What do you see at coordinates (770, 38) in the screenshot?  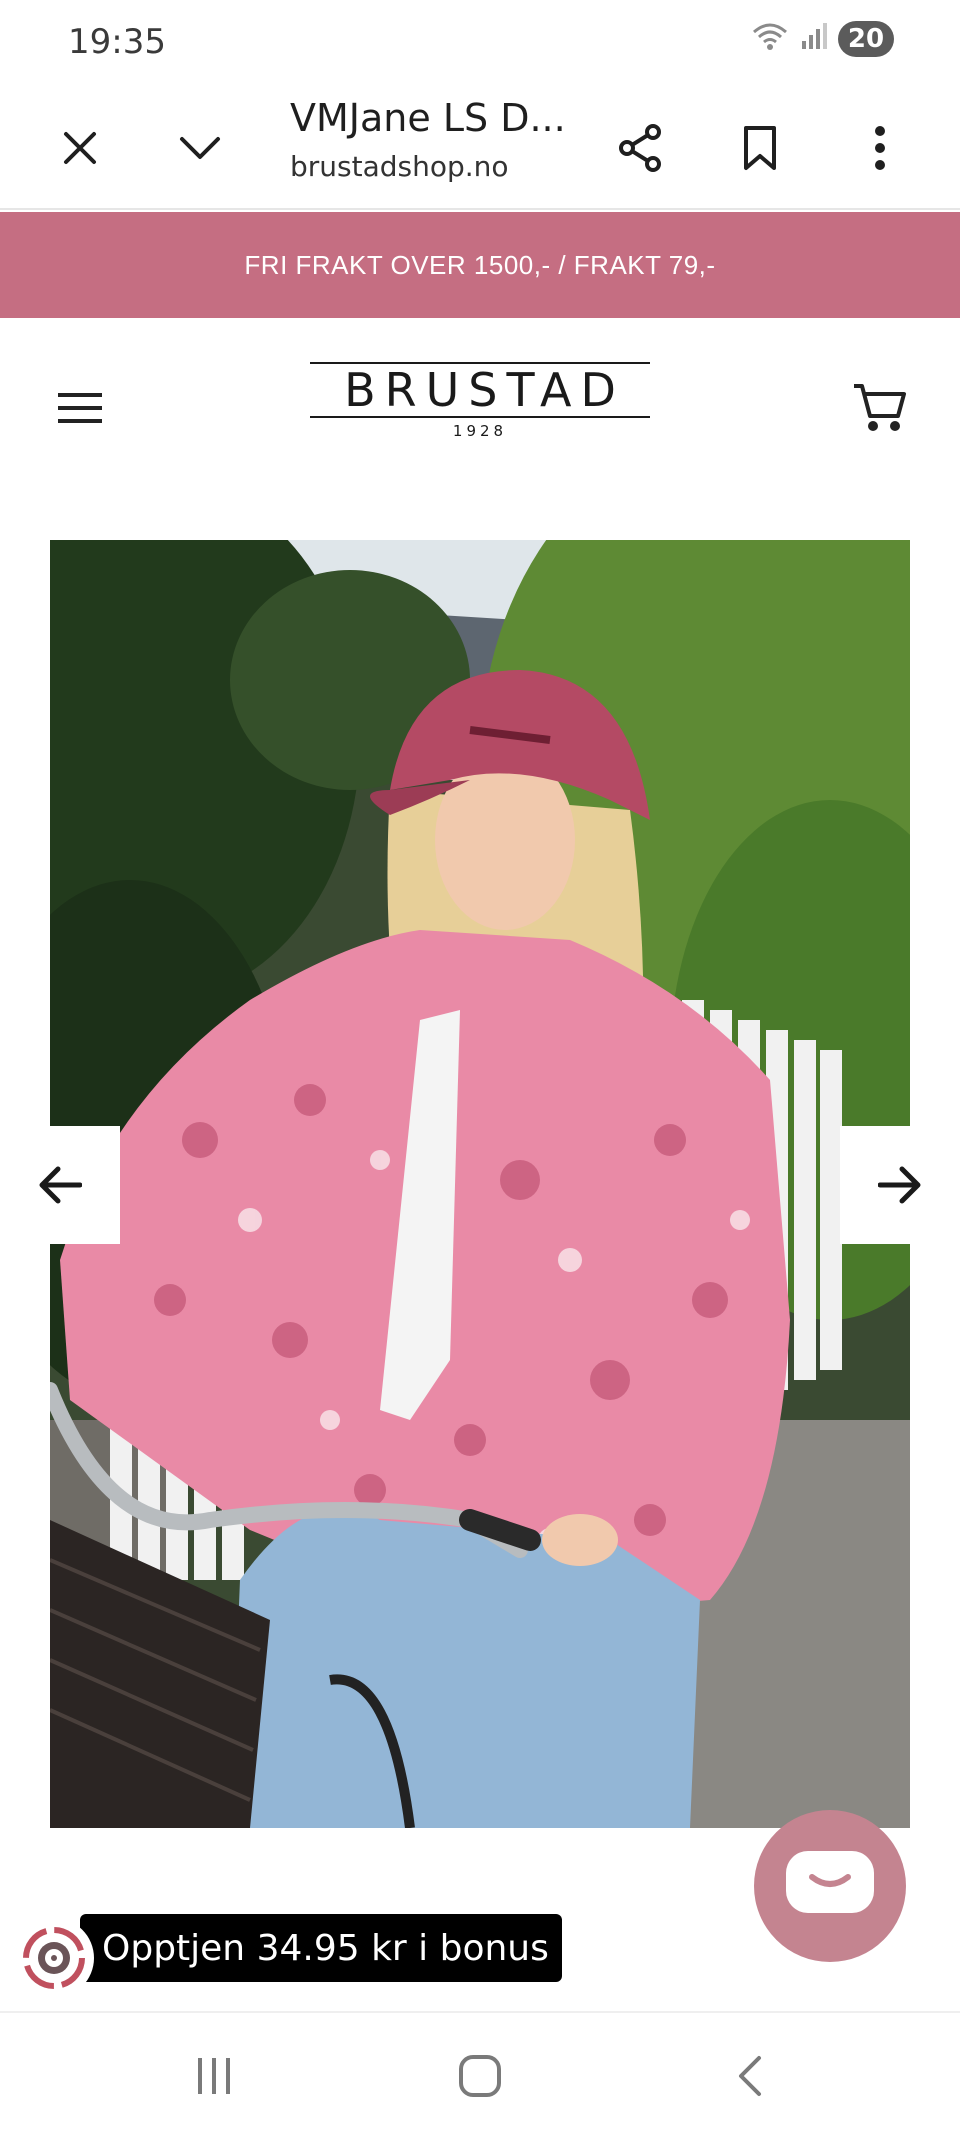 I see `wifi-icon` at bounding box center [770, 38].